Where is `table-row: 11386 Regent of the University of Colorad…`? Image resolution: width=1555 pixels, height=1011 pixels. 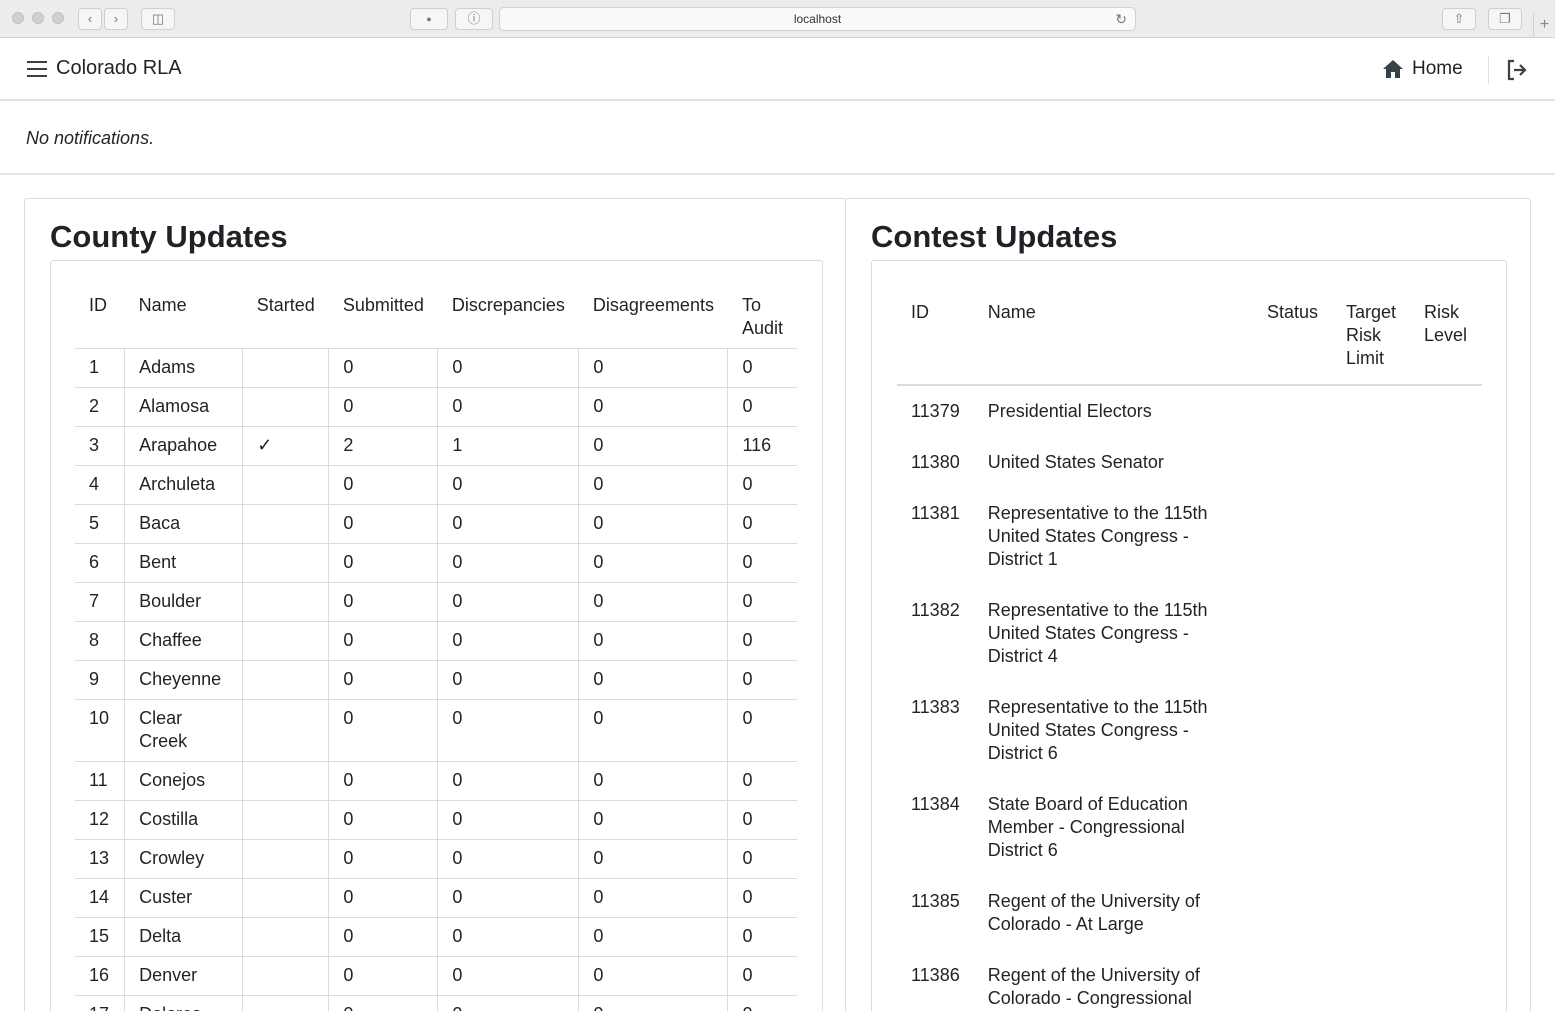 table-row: 11386 Regent of the University of Colorad… is located at coordinates (1189, 980).